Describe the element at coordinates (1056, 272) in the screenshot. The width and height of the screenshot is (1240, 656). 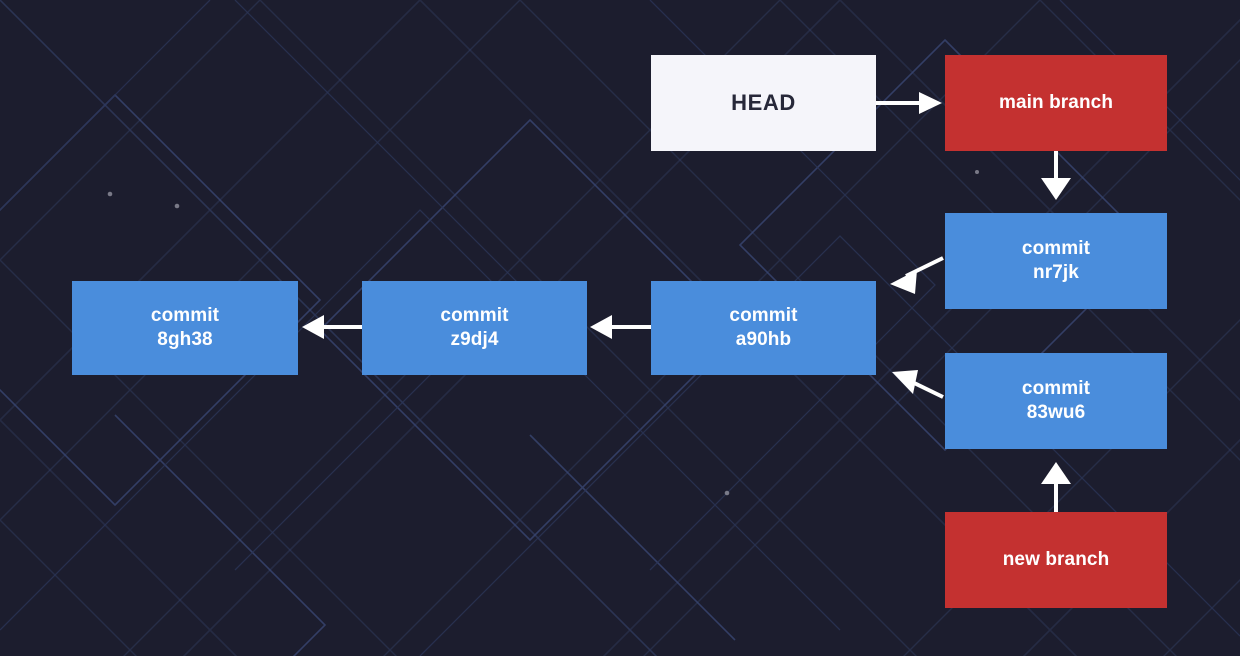
I see `commit-hash-label: nr7jk` at that location.